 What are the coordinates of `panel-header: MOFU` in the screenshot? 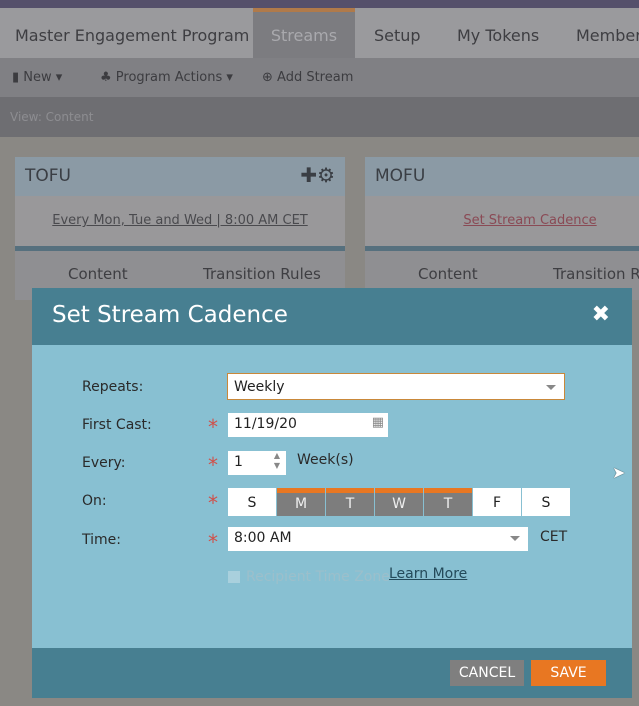 It's located at (502, 176).